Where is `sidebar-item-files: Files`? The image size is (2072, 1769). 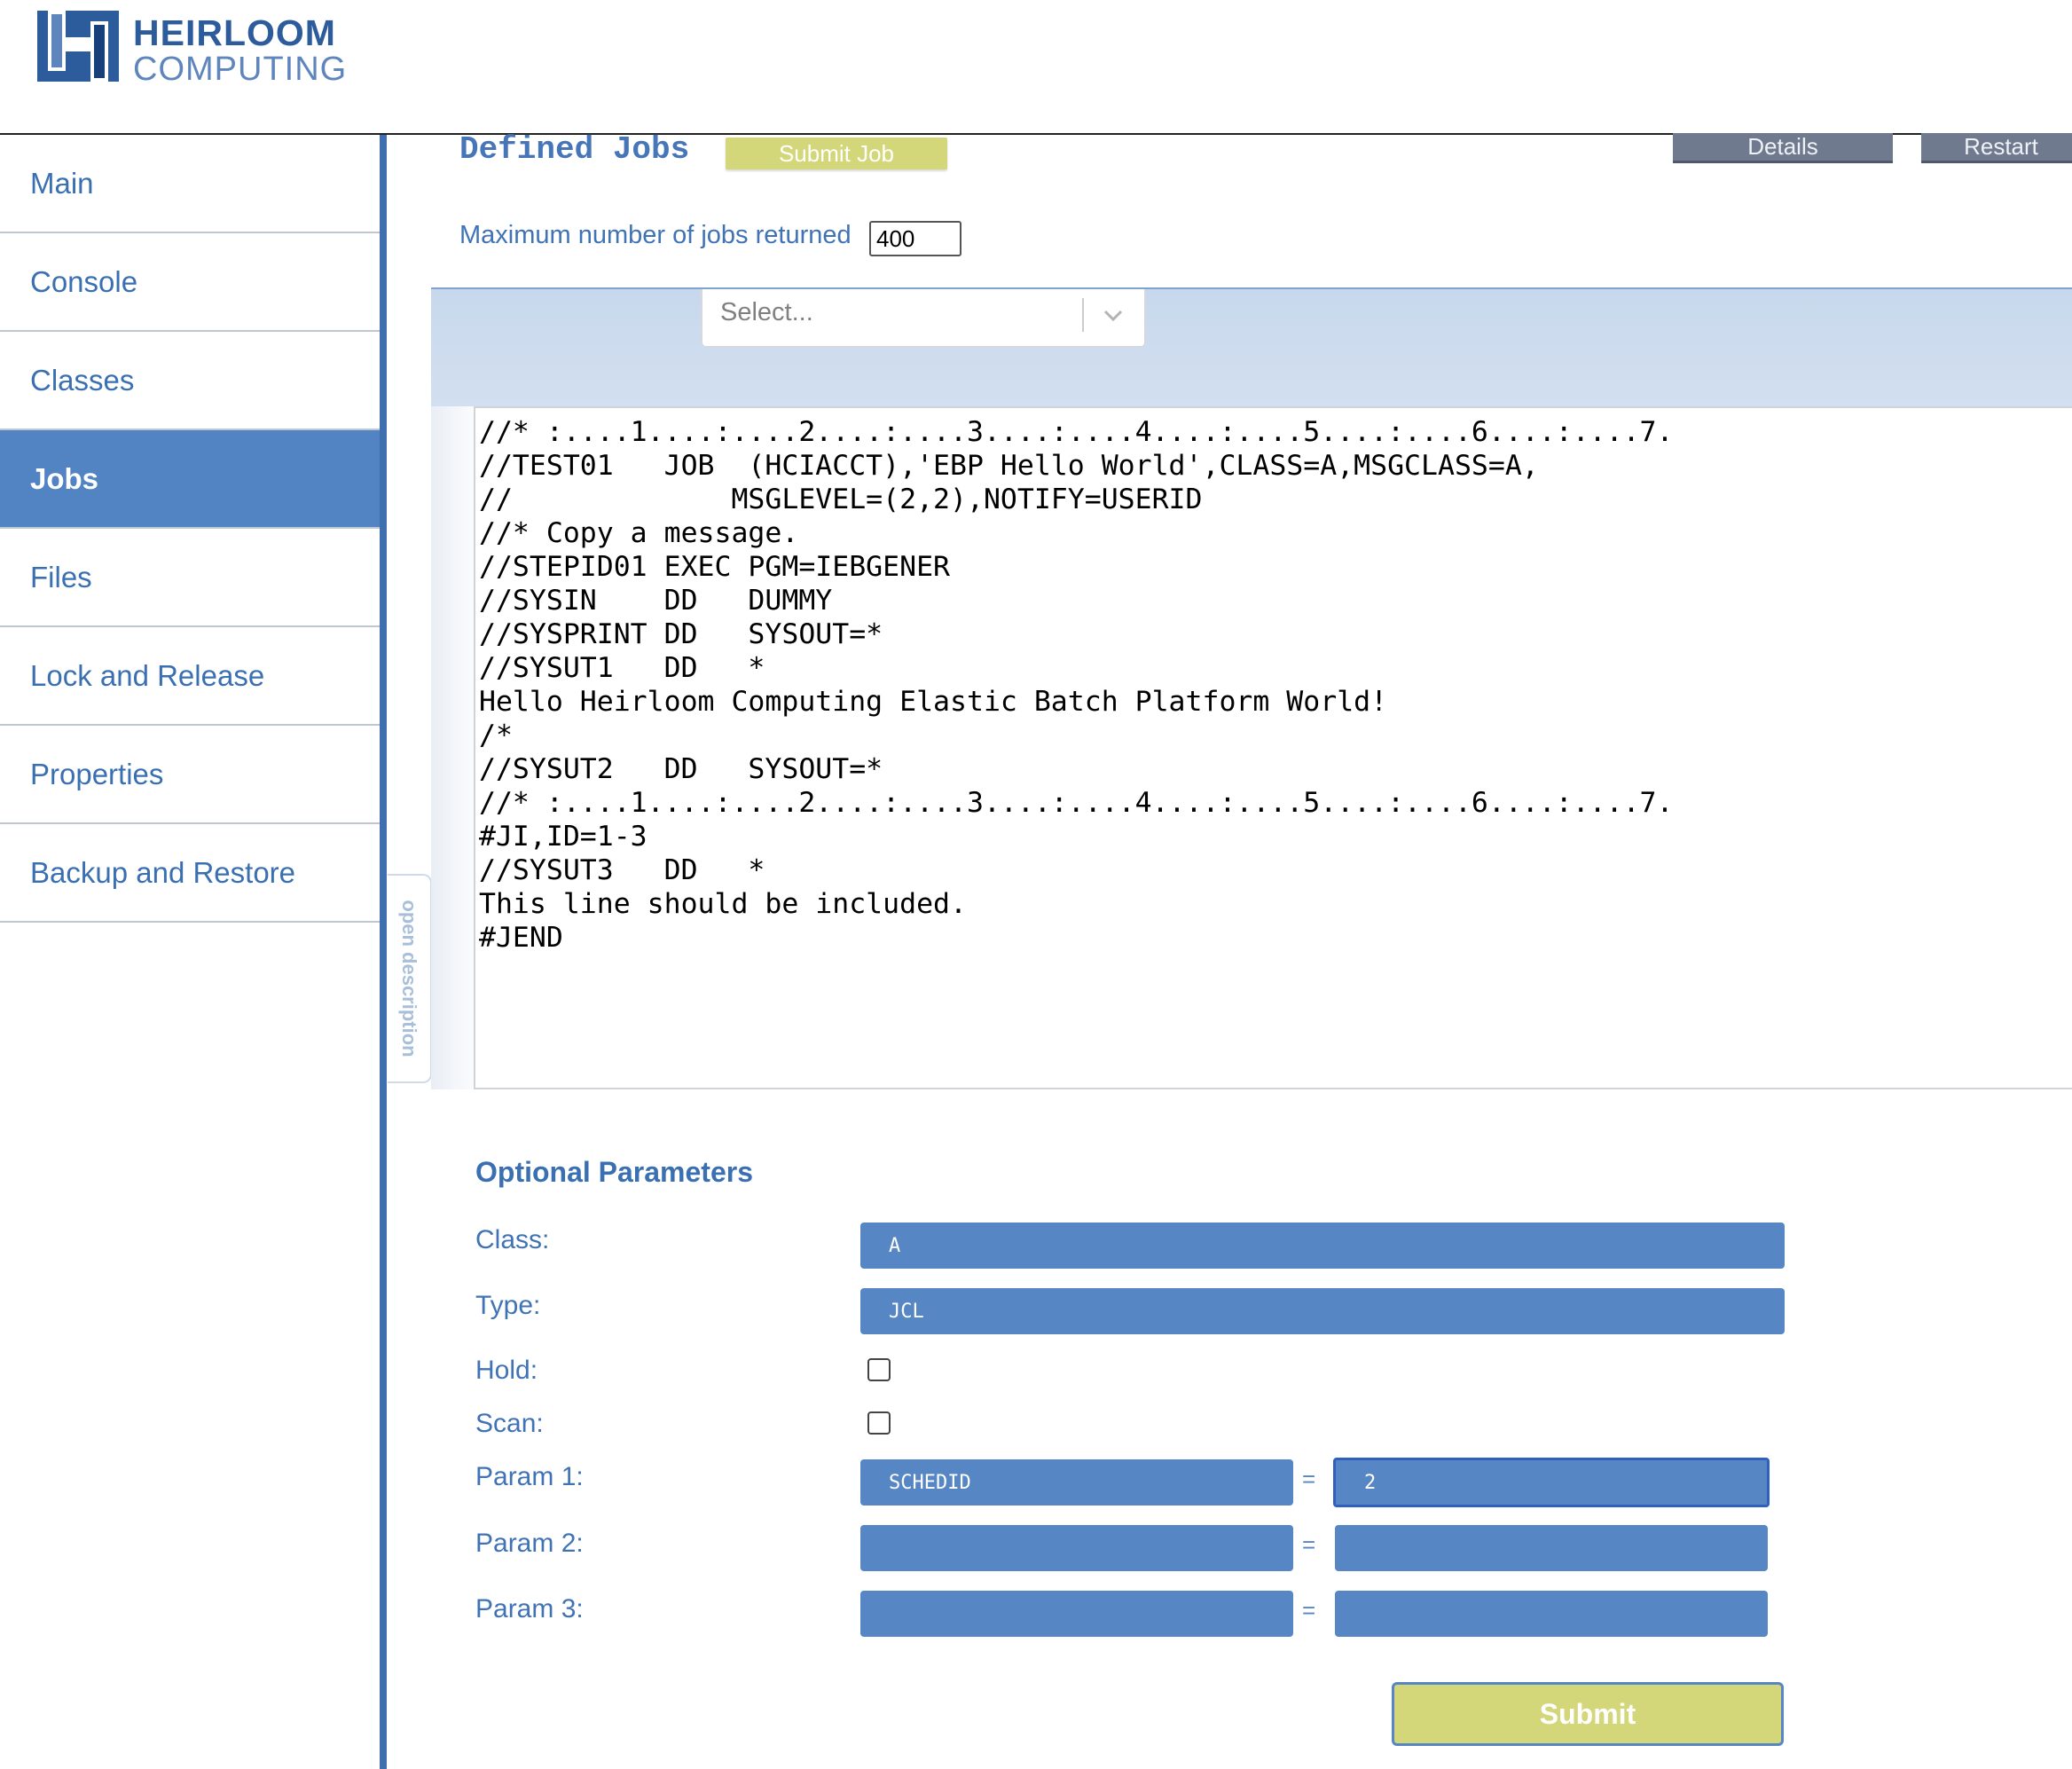 sidebar-item-files: Files is located at coordinates (190, 578).